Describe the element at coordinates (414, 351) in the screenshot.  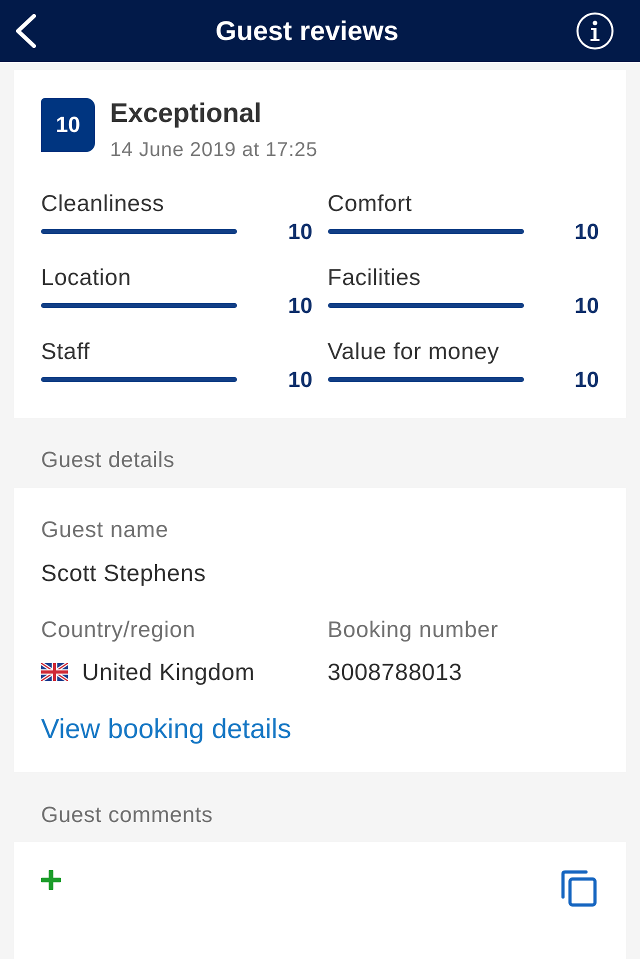
I see `rating-label: Value for money` at that location.